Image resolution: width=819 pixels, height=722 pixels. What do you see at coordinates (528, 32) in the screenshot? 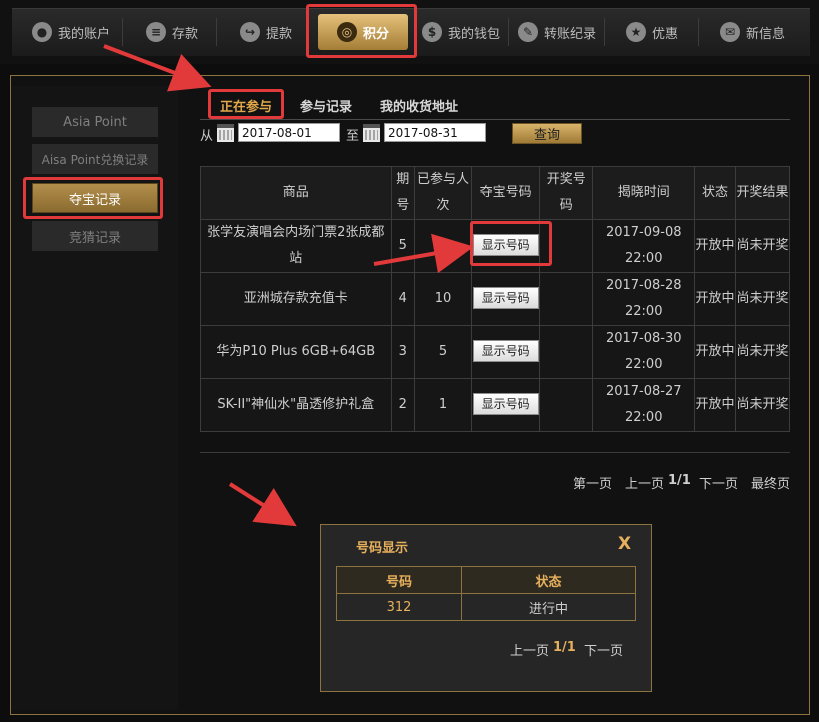
I see `pencil-icon: ✎` at bounding box center [528, 32].